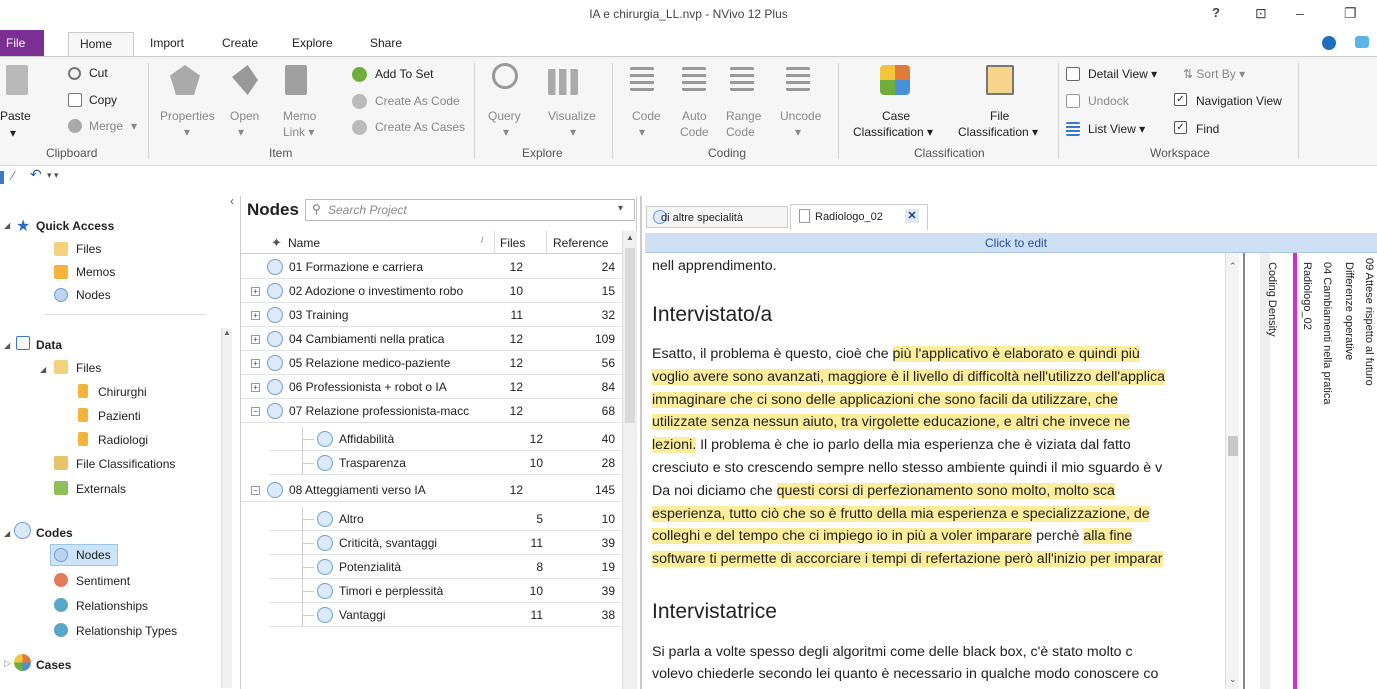 This screenshot has width=1377, height=689. Describe the element at coordinates (431, 339) in the screenshot. I see `node-row: +04 Cambiamenti nella pratica 12 109` at that location.